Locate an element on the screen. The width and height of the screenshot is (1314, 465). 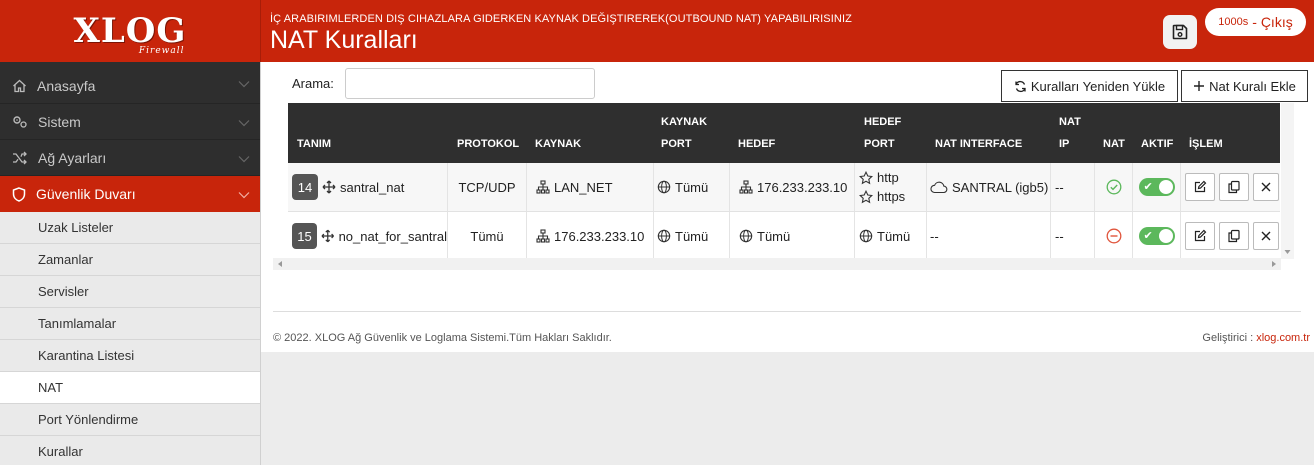
rule-protocol: Tümü is located at coordinates (487, 236).